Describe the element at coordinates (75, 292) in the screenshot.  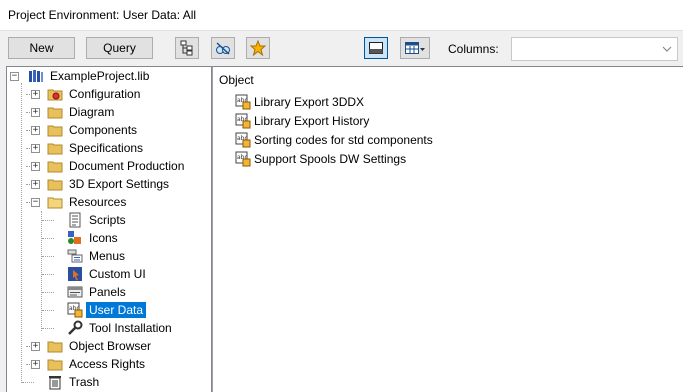
I see `panel-icon` at that location.